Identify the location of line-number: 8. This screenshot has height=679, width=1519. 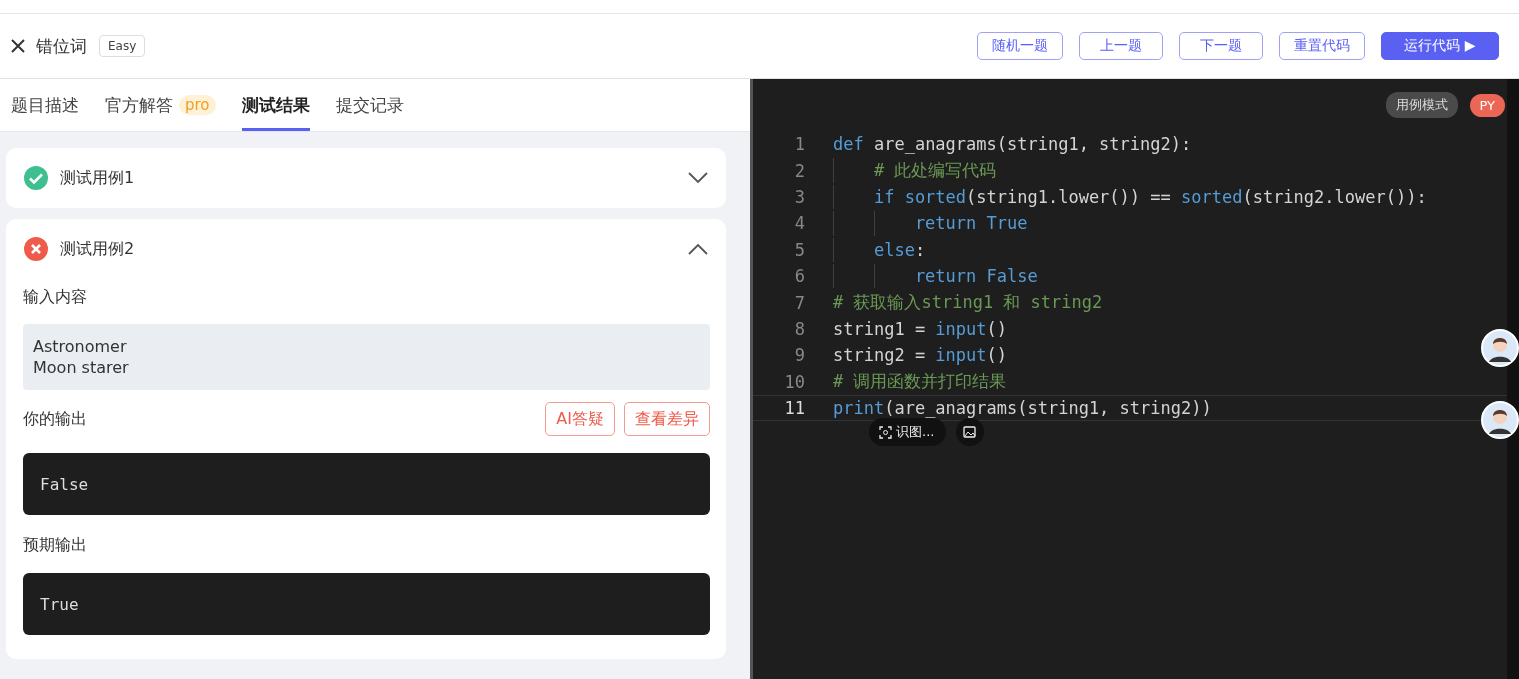
(799, 328).